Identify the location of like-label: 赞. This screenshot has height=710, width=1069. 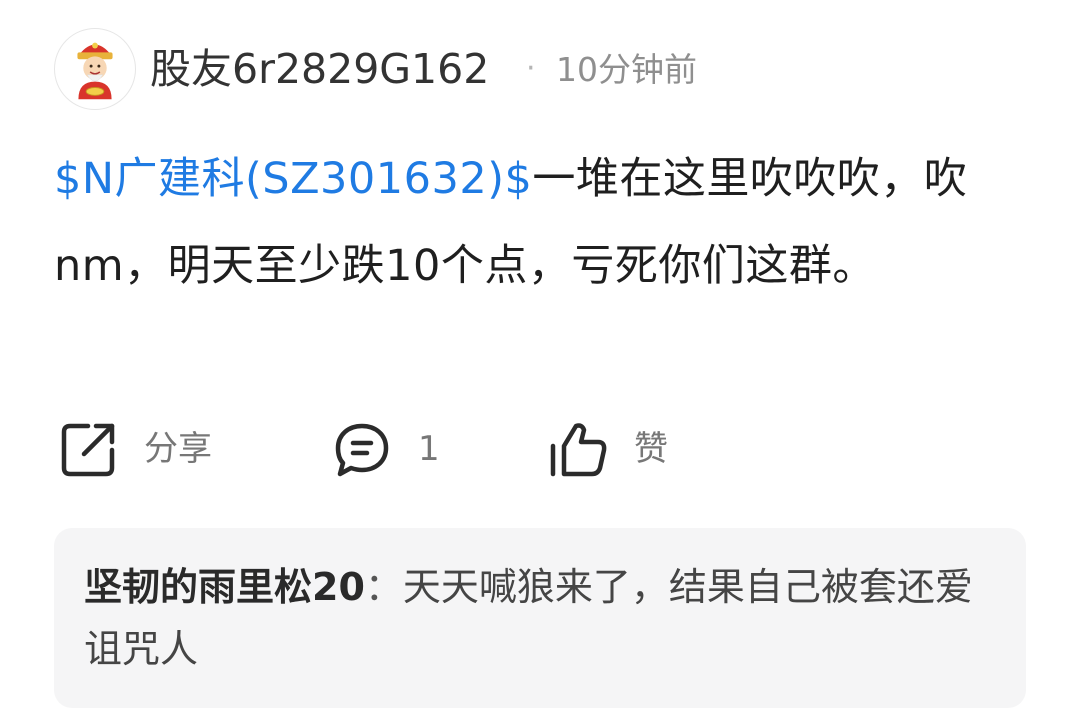
(651, 449).